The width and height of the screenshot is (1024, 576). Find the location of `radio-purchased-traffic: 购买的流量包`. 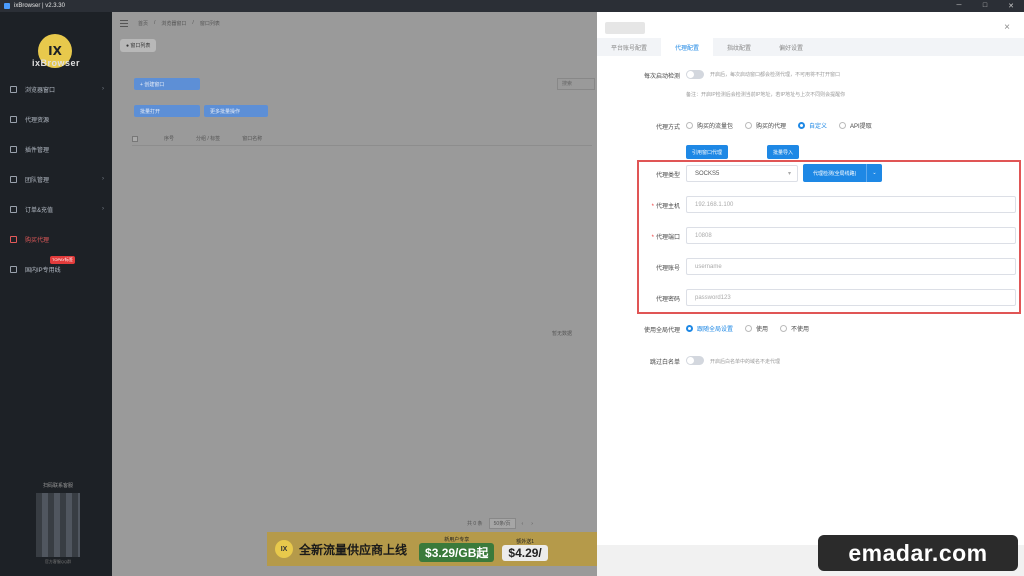

radio-purchased-traffic: 购买的流量包 is located at coordinates (709, 125).